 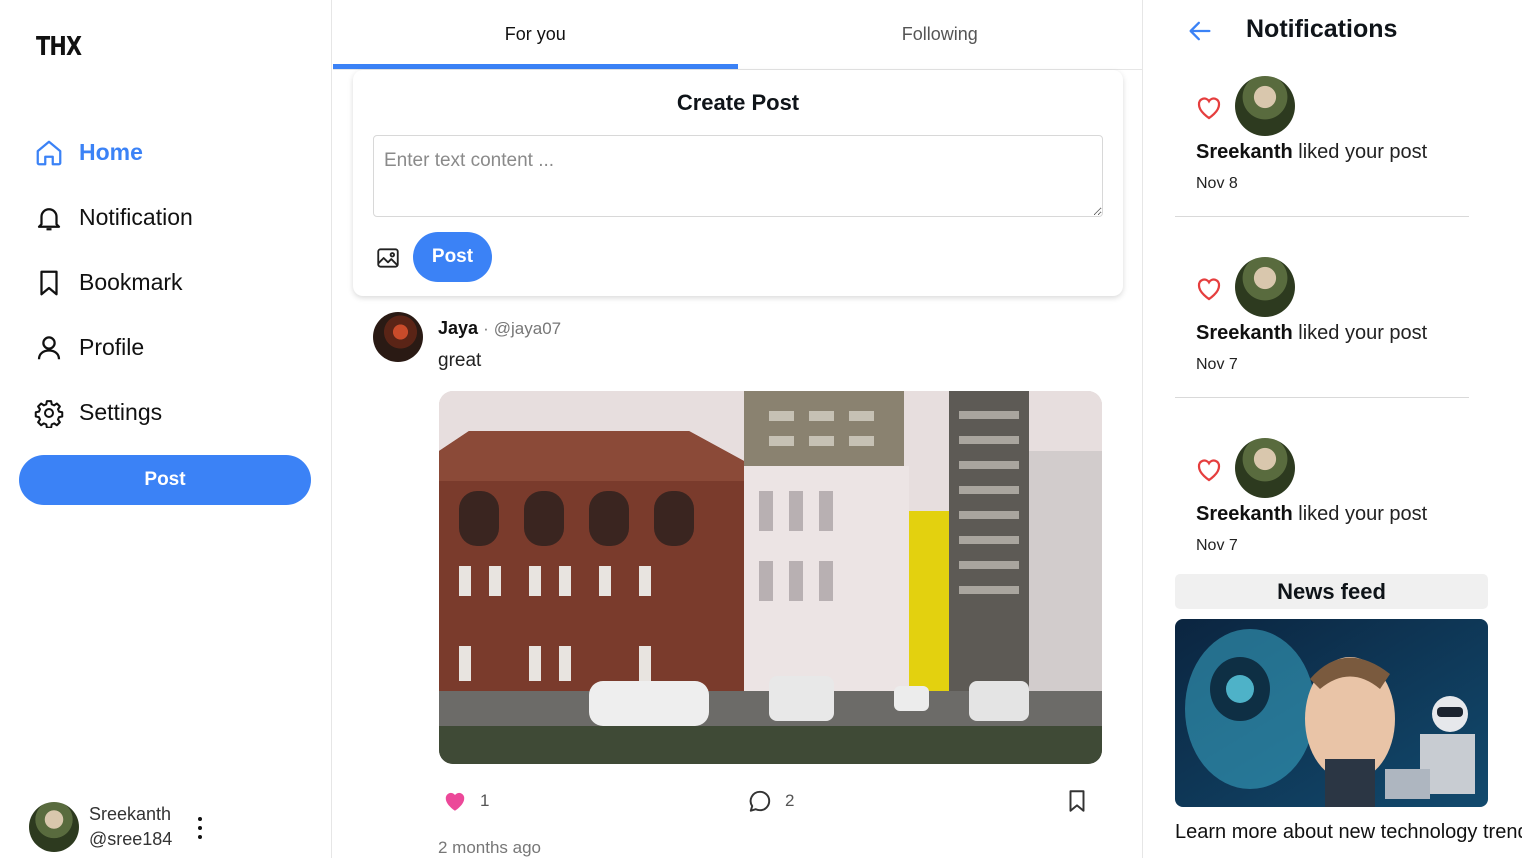 What do you see at coordinates (455, 801) in the screenshot?
I see `heart-filled-icon` at bounding box center [455, 801].